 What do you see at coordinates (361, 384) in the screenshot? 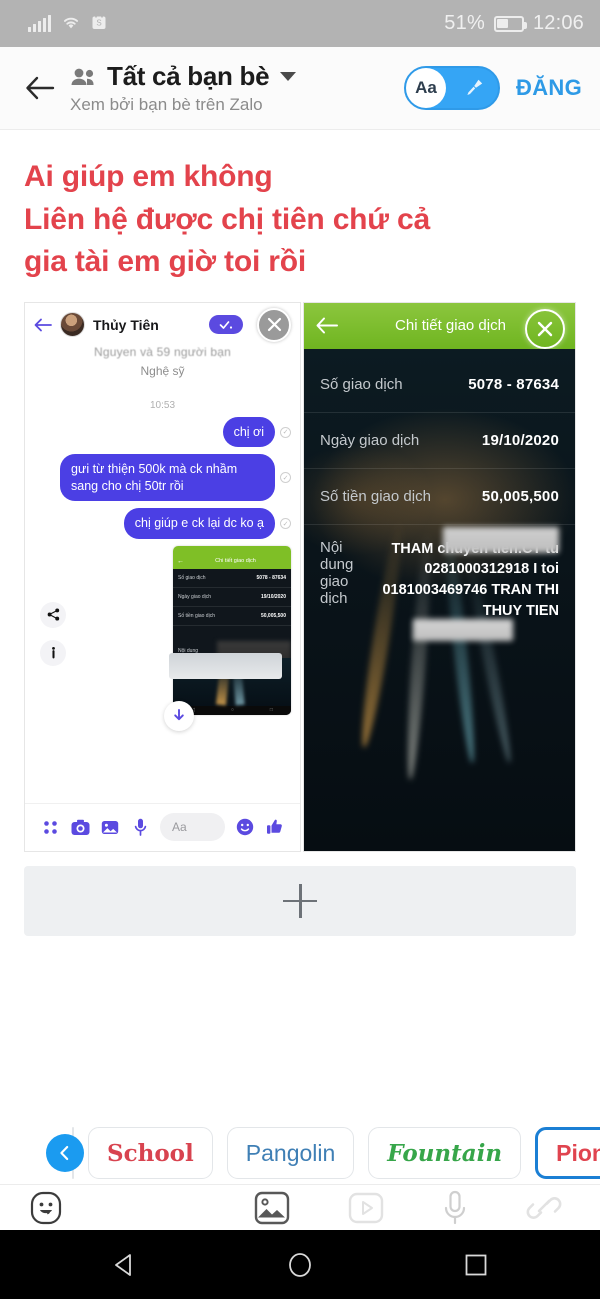
I see `transaction-row-key: Số giao dịch` at bounding box center [361, 384].